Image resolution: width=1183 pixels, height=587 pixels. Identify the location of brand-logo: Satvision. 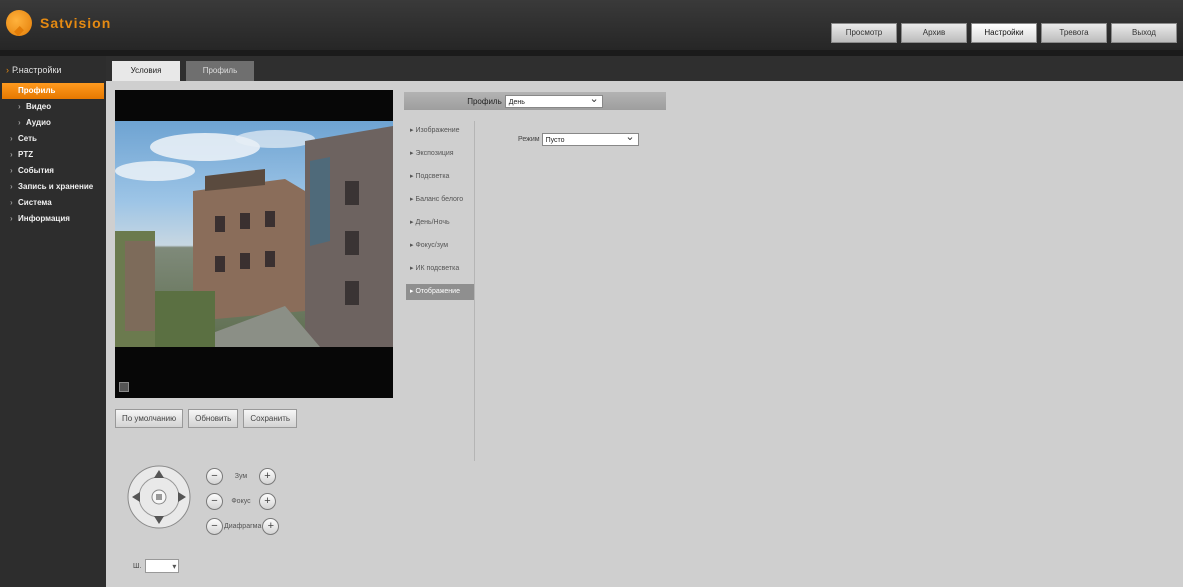
(58, 23).